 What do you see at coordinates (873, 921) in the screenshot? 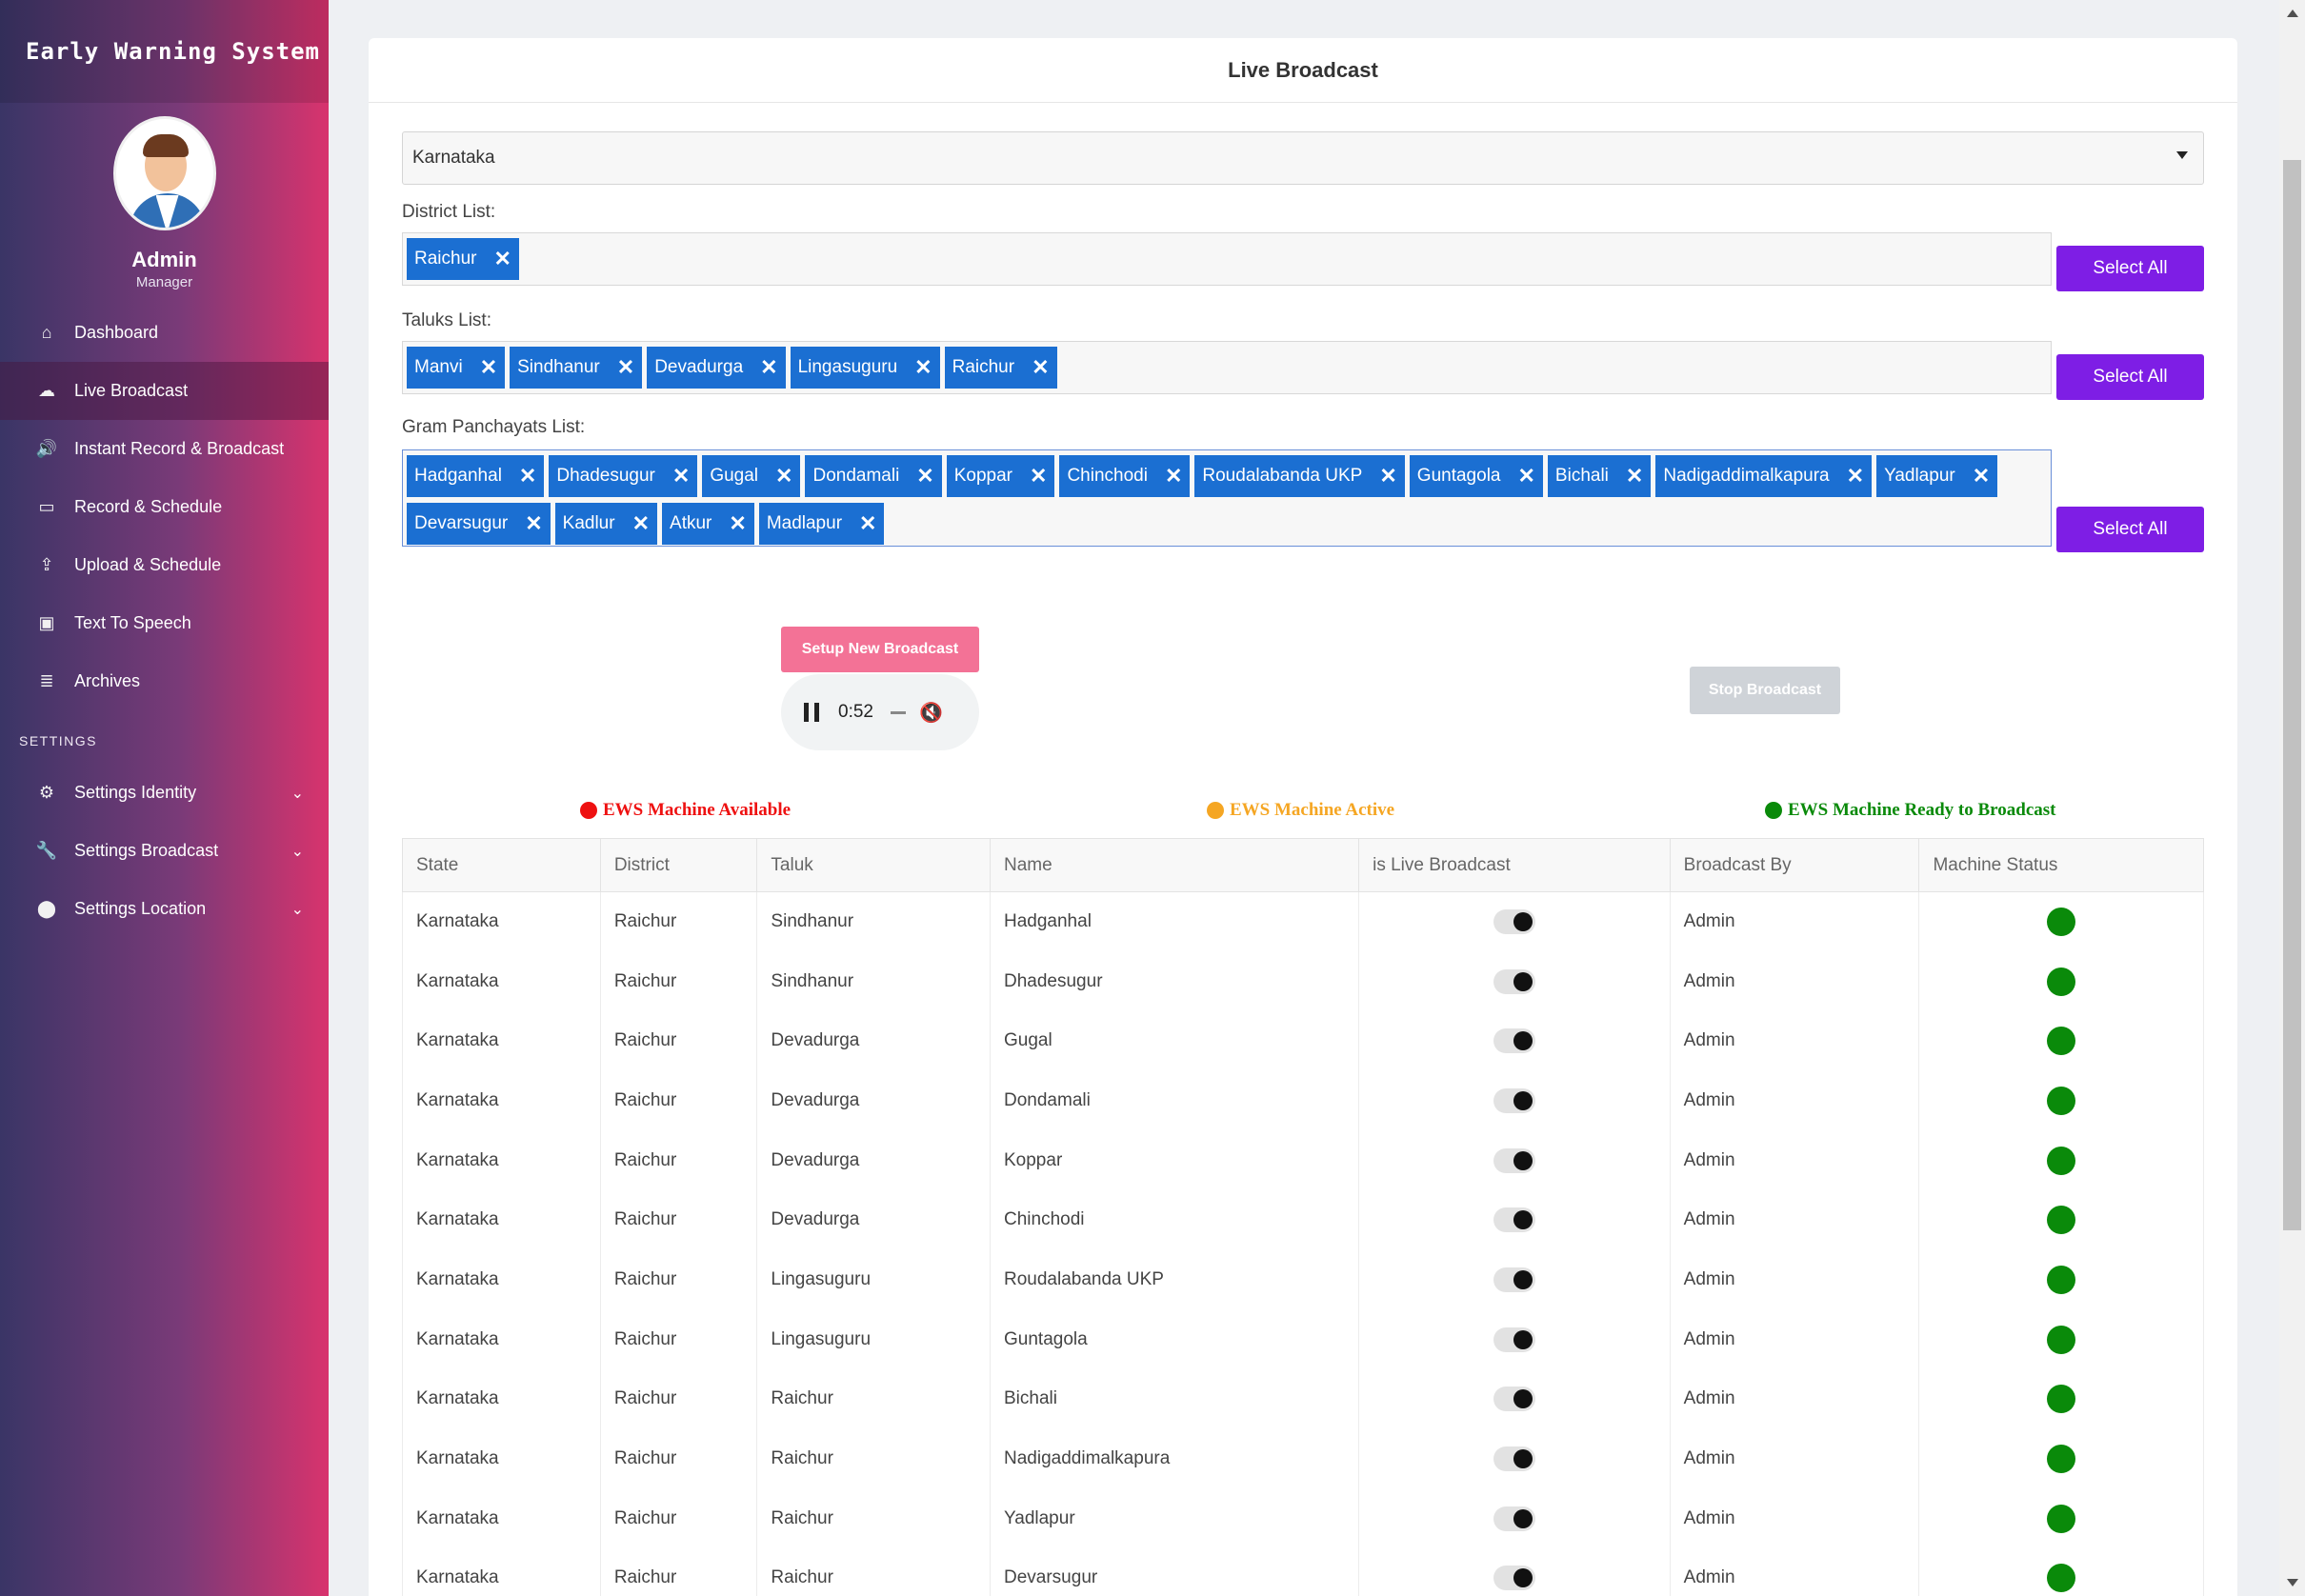
I see `table-cell: Sindhanur` at bounding box center [873, 921].